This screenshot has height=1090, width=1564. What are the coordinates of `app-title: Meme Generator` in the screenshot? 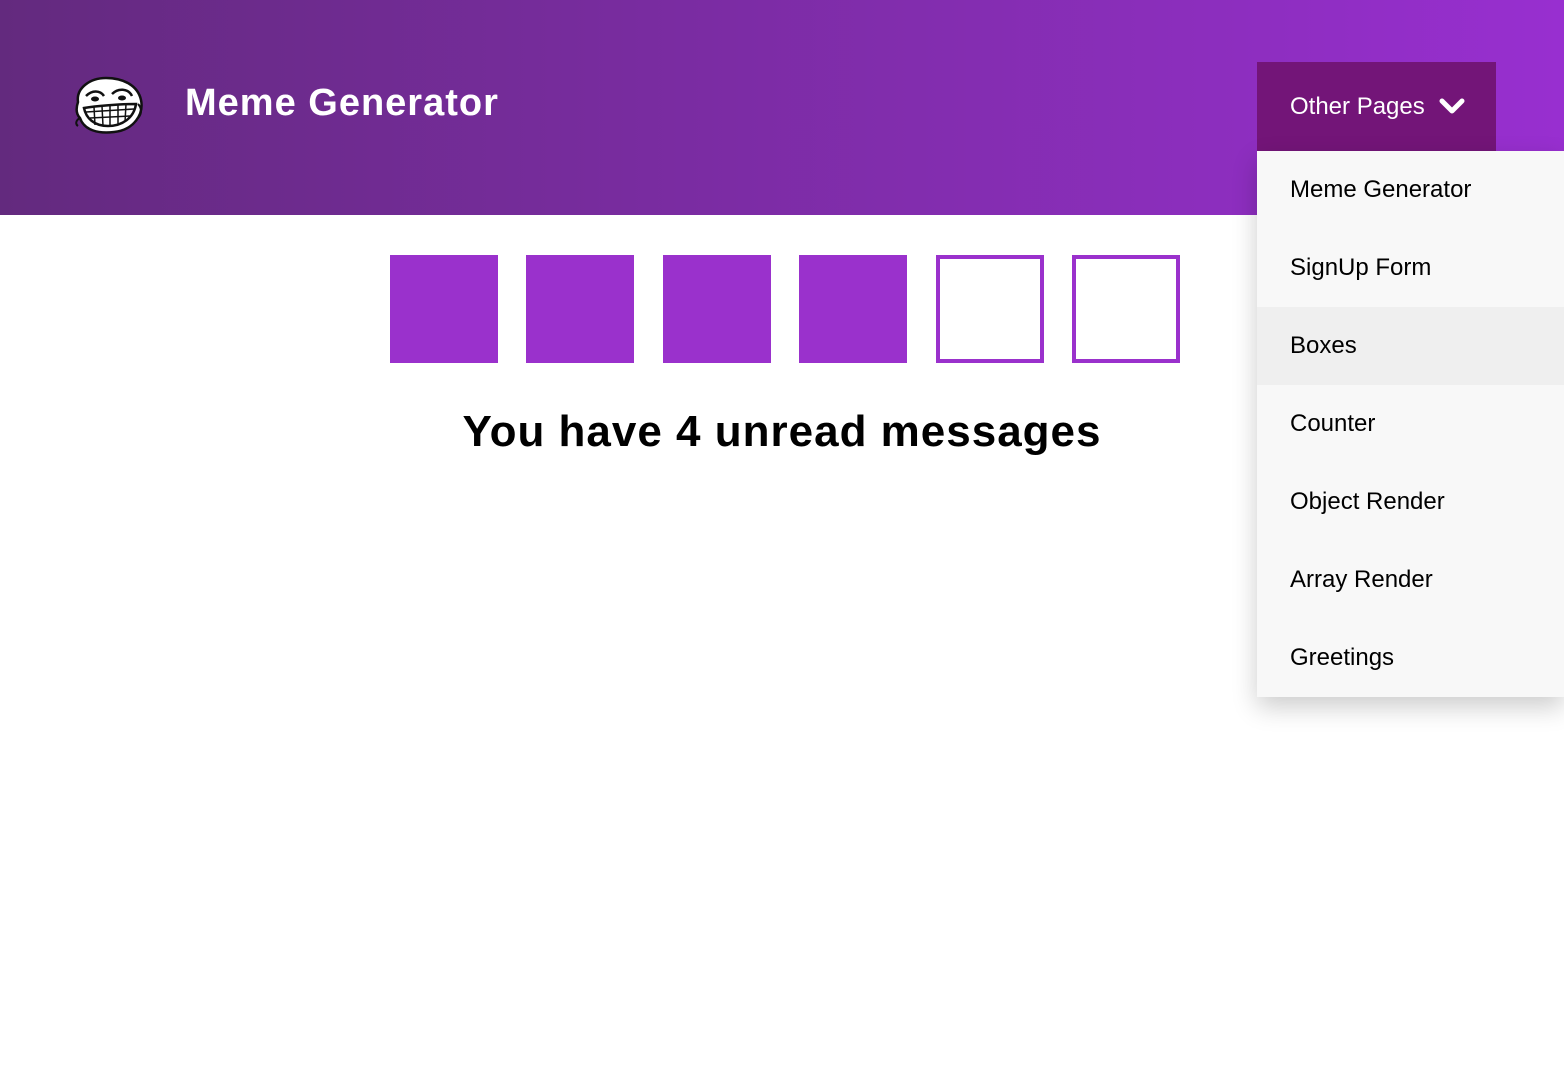 It's located at (342, 103).